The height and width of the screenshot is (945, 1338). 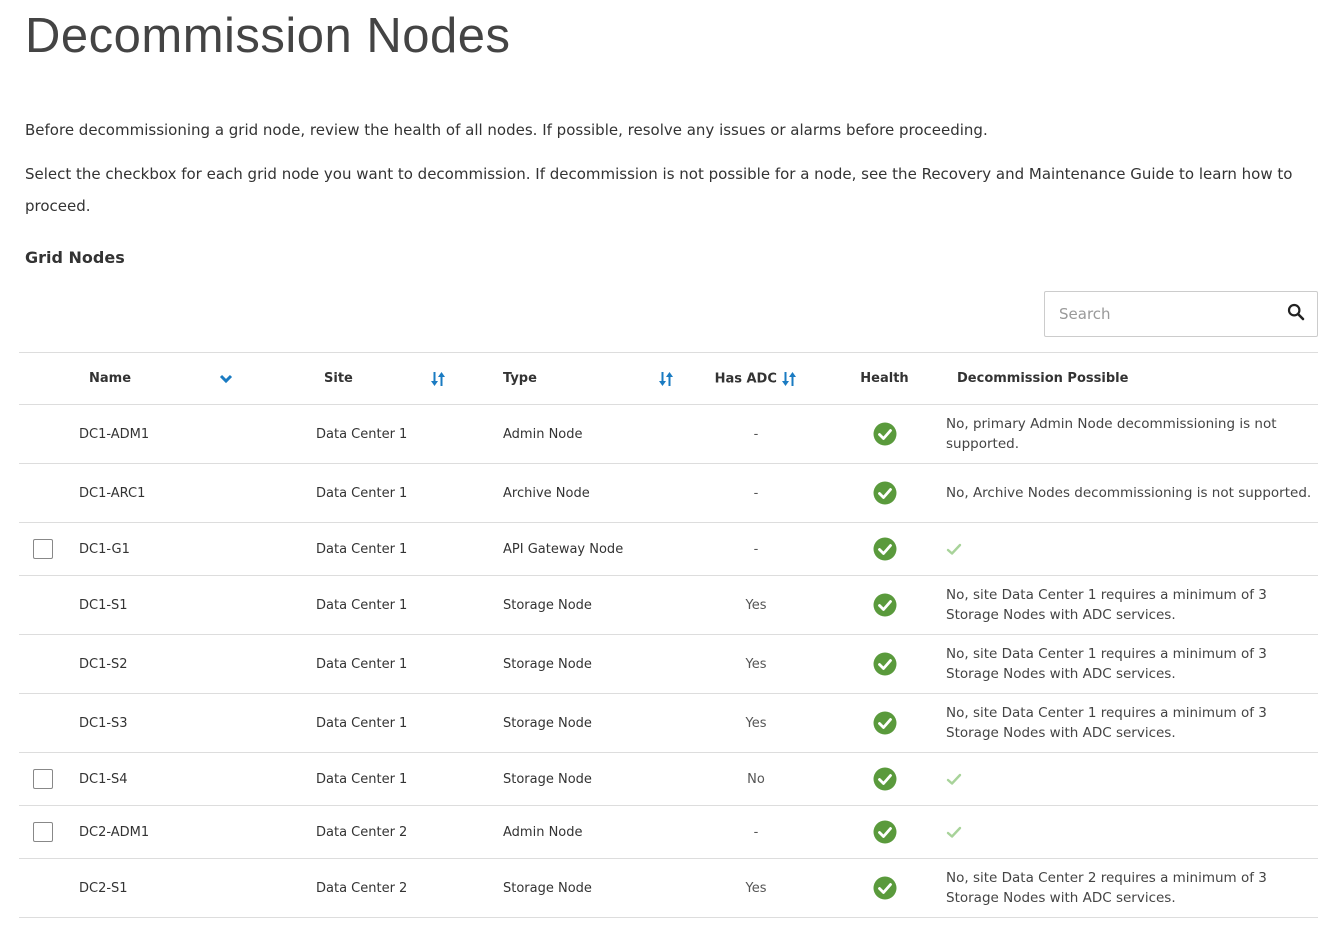 I want to click on table-row: DC1-G1 Data Center 1 API Gateway Node -, so click(x=668, y=549).